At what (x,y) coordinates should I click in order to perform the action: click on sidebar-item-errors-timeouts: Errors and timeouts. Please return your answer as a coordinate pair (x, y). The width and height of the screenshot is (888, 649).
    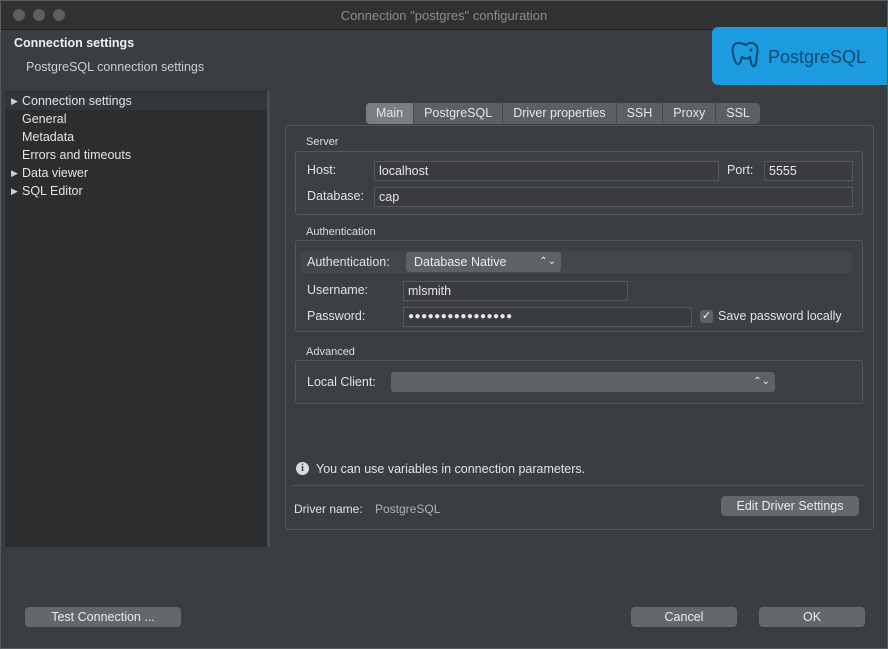
    Looking at the image, I should click on (136, 155).